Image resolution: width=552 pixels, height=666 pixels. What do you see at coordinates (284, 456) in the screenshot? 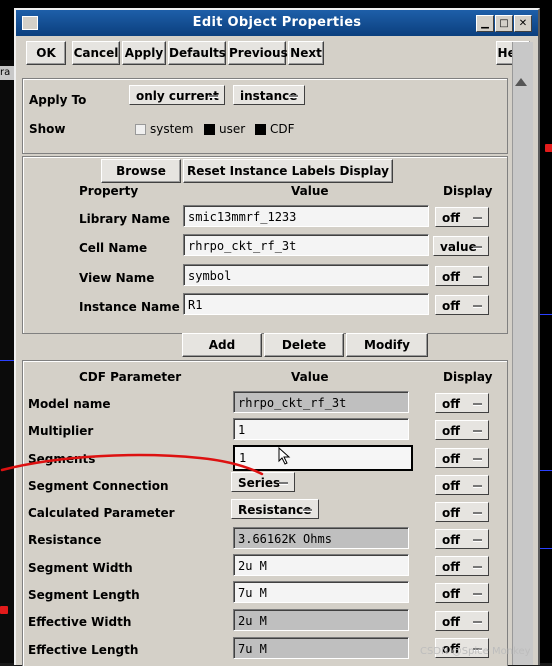
I see `mouse-cursor-icon` at bounding box center [284, 456].